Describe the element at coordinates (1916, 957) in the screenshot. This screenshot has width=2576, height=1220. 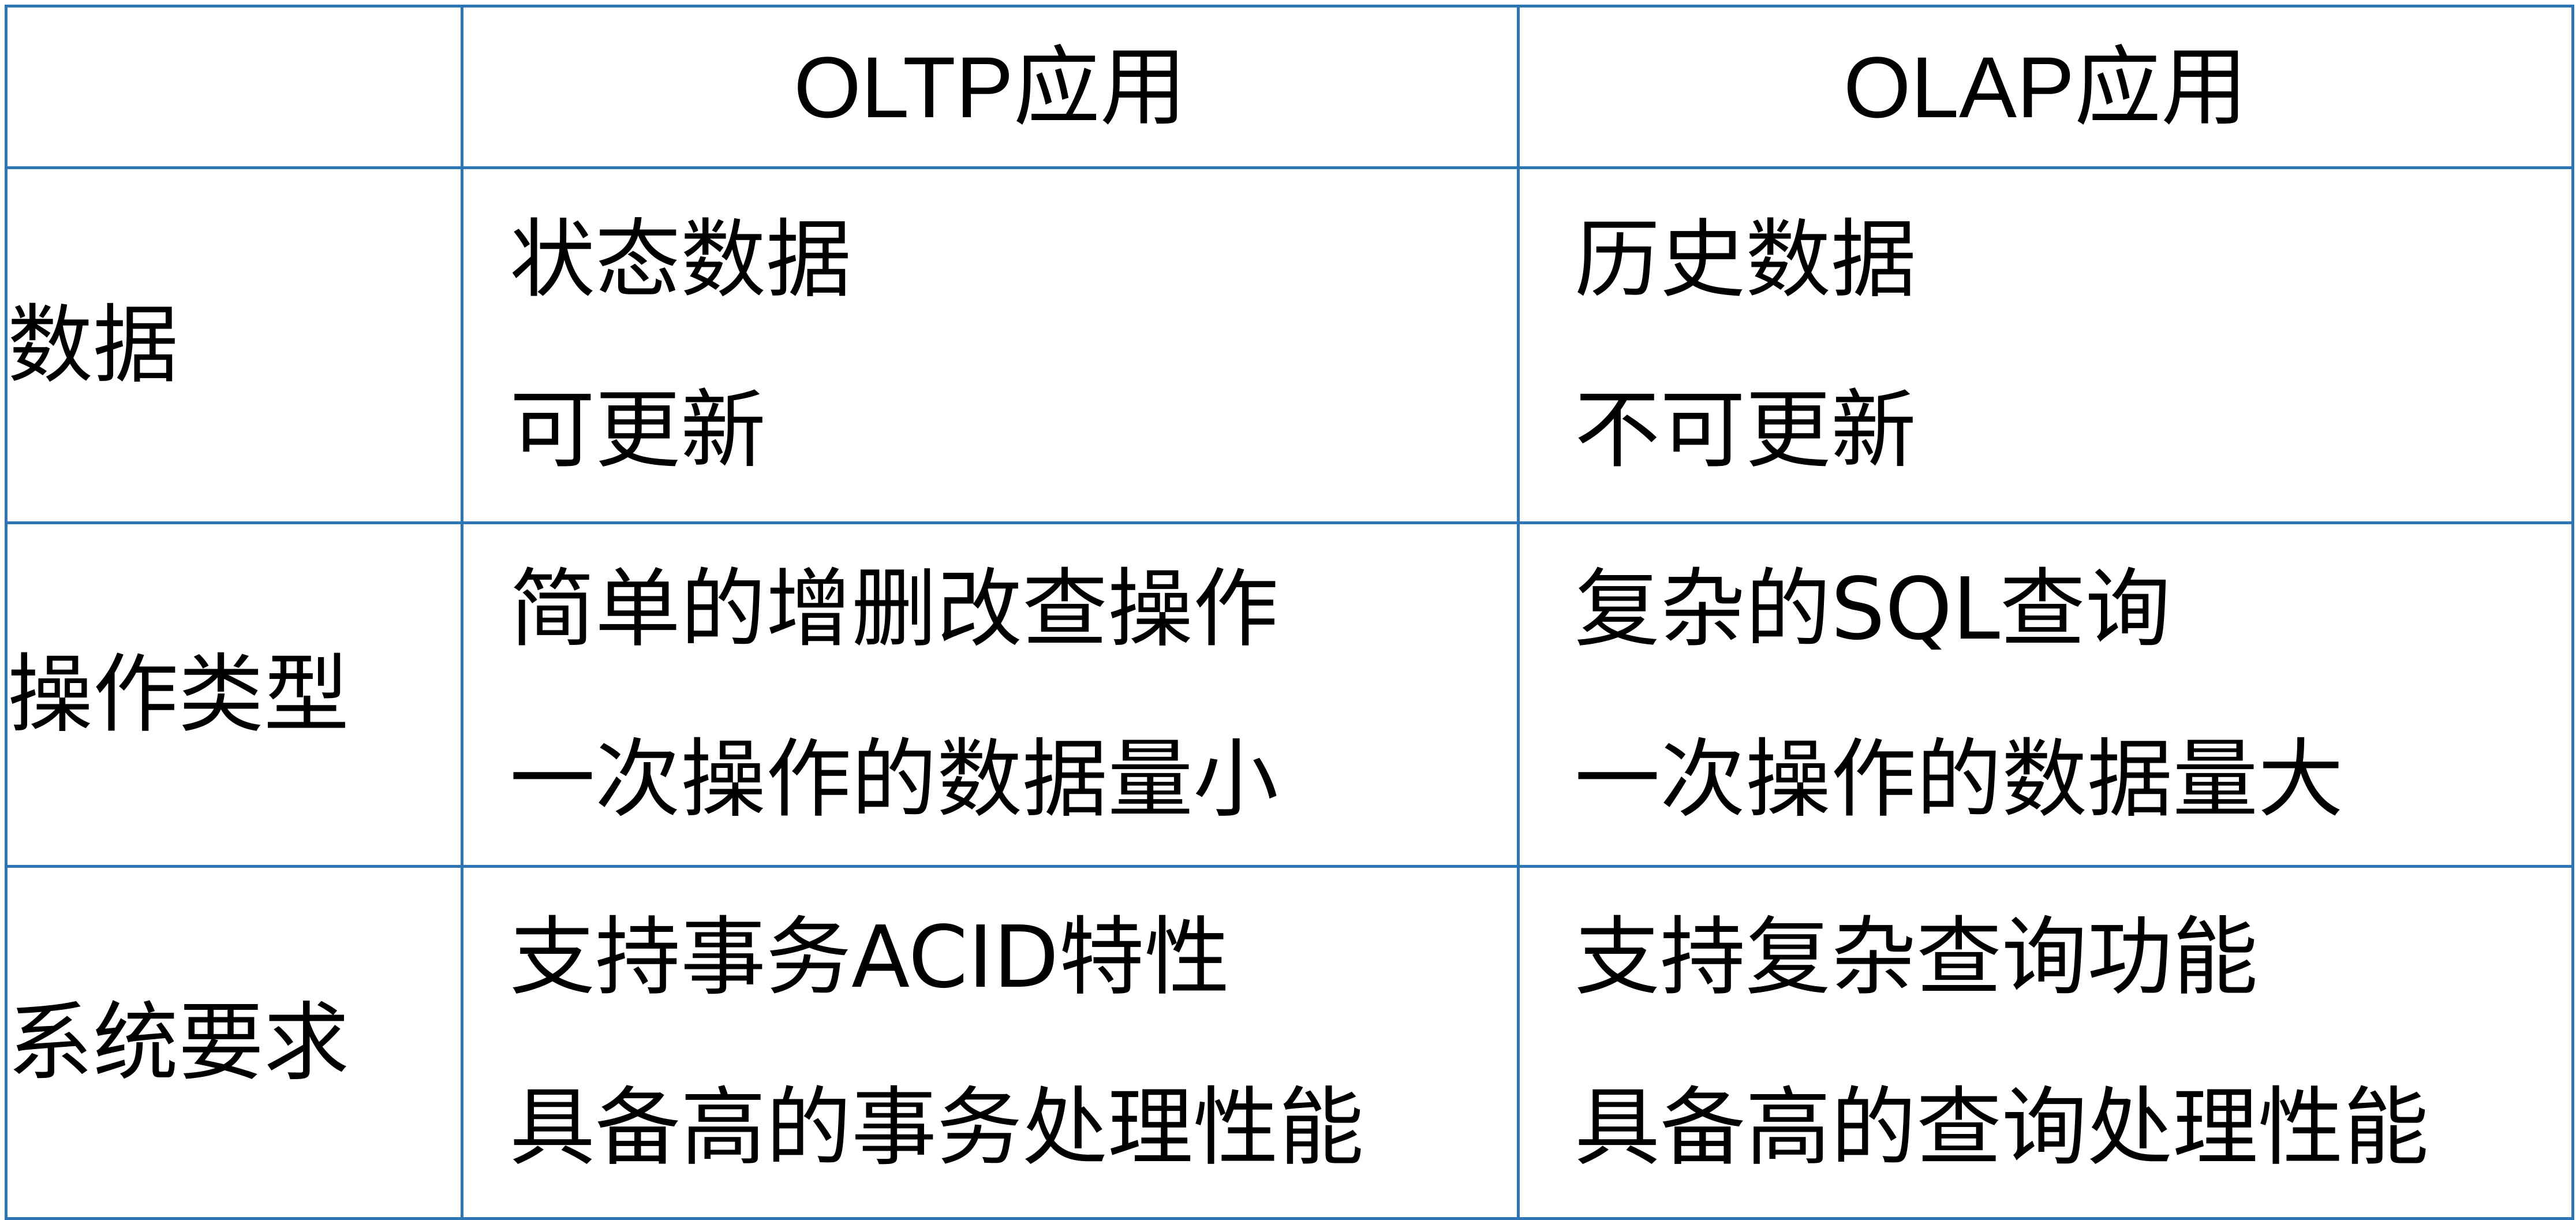
I see `cell-line: 支持复杂查询功能` at that location.